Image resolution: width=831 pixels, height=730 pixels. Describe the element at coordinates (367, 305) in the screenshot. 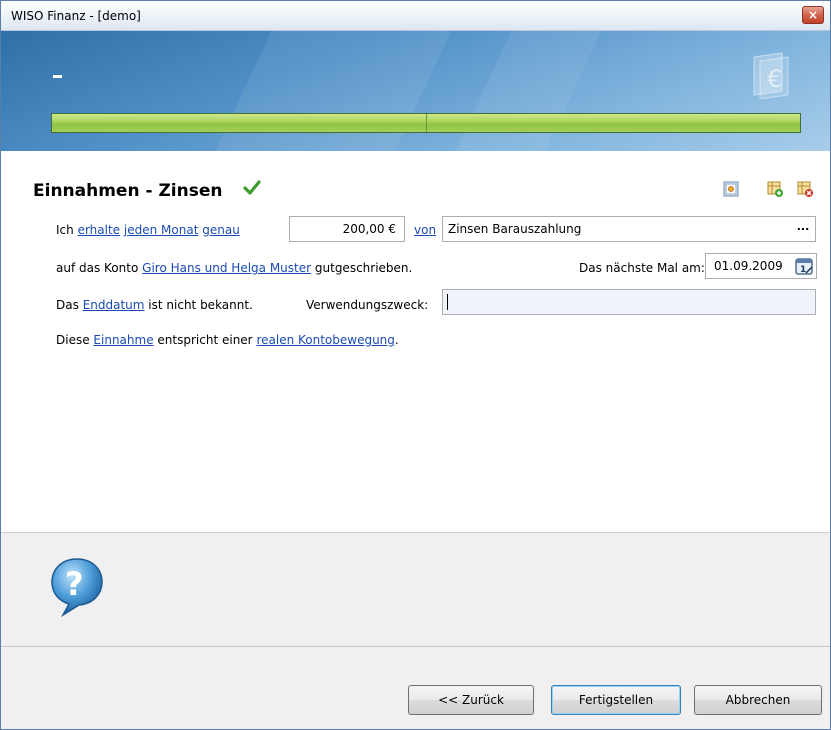

I see `verwendungszweck-label: Verwendungszweck:` at that location.